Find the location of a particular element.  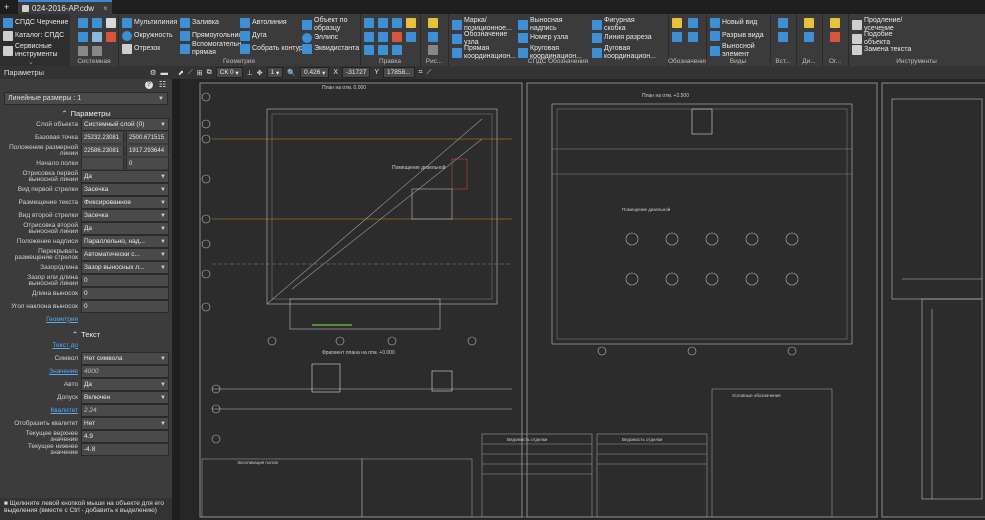

help-icon: ? is located at coordinates (148, 84).